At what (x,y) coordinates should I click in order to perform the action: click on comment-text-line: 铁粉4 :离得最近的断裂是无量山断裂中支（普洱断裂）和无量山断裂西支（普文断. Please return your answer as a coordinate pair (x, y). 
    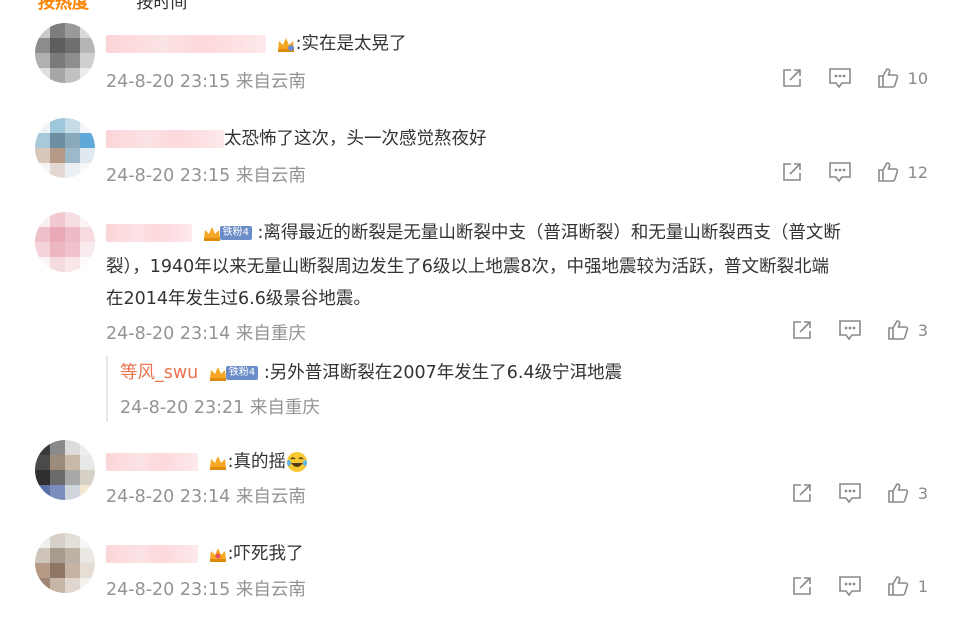
    Looking at the image, I should click on (473, 233).